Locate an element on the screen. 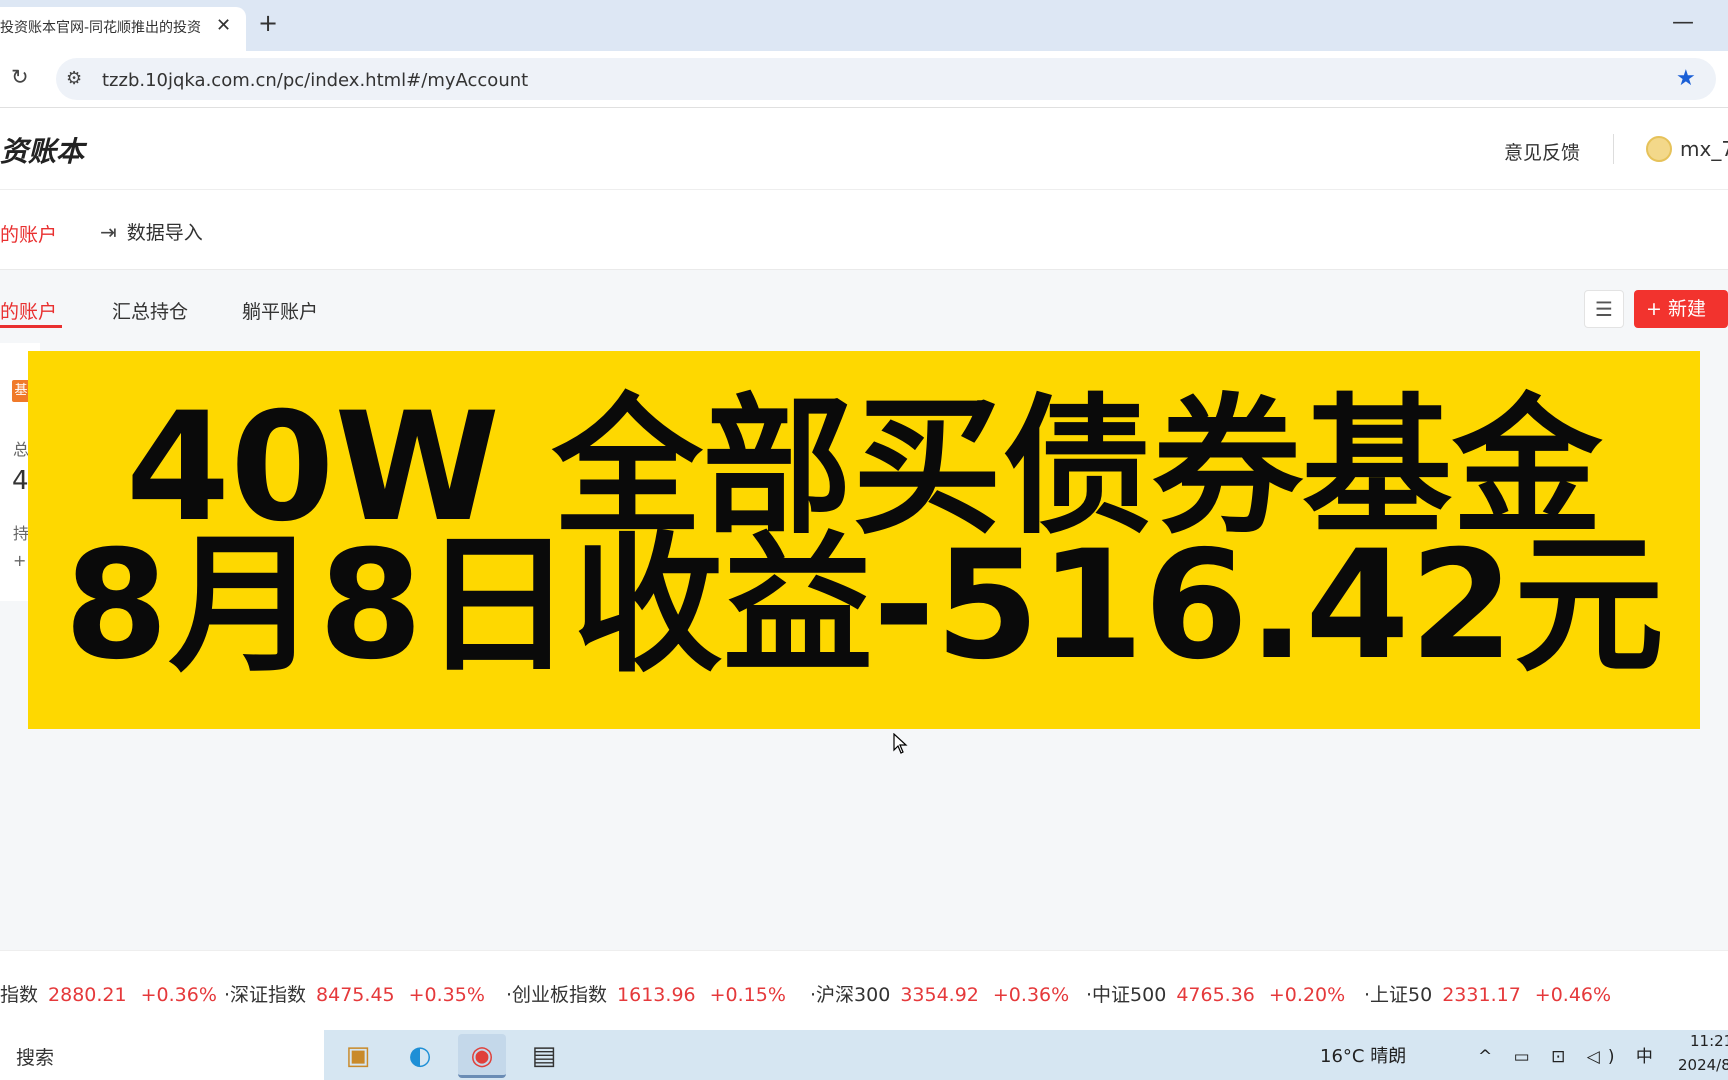 The width and height of the screenshot is (1728, 1080). feedback-link: 意见反馈 is located at coordinates (1542, 151).